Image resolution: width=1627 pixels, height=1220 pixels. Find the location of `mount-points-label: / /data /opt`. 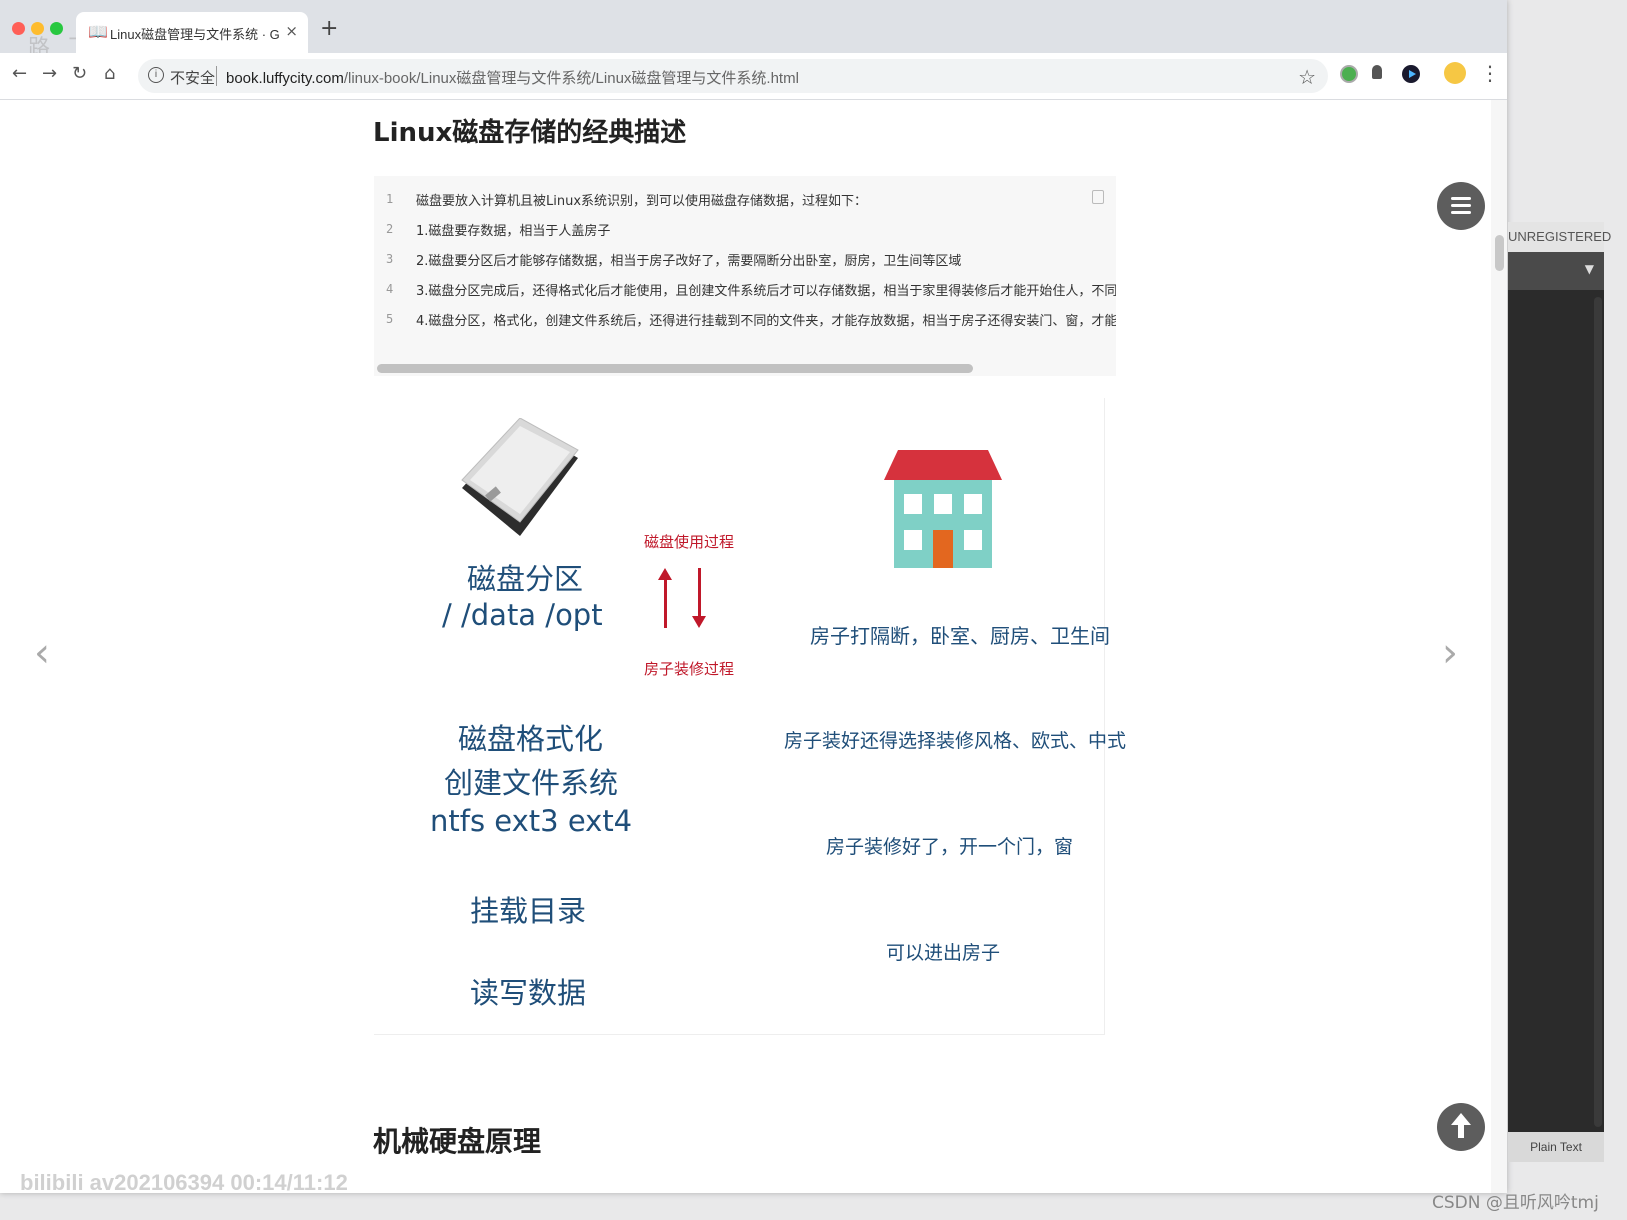

mount-points-label: / /data /opt is located at coordinates (522, 615).